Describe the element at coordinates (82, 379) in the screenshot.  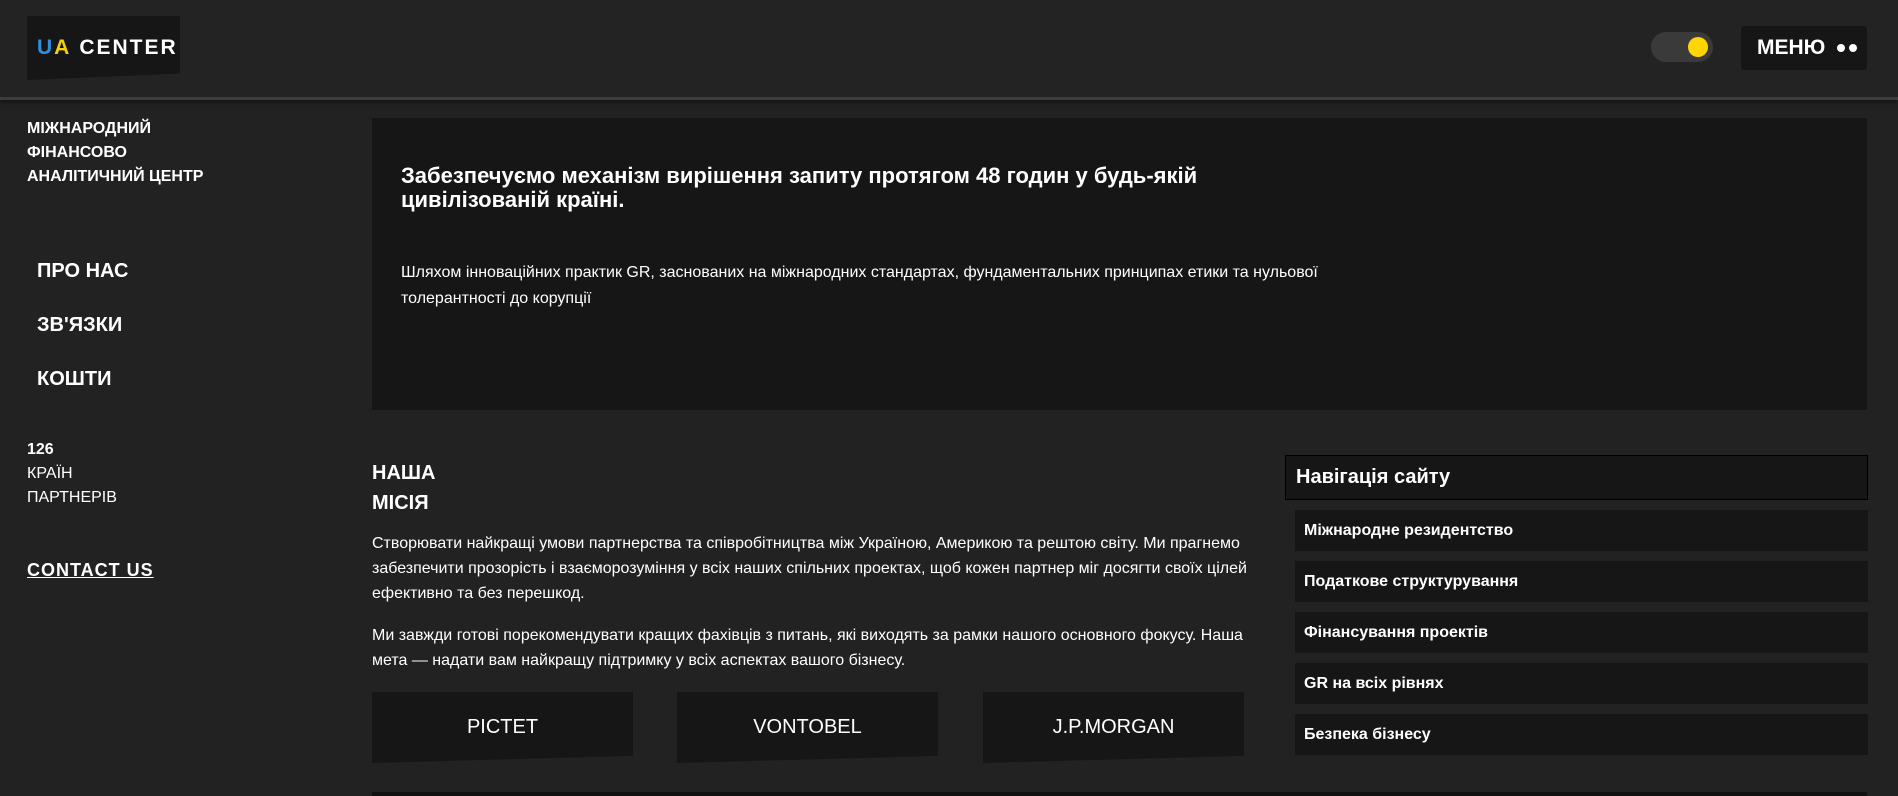
I see `sidebar-item-funds: КОШТИ` at that location.